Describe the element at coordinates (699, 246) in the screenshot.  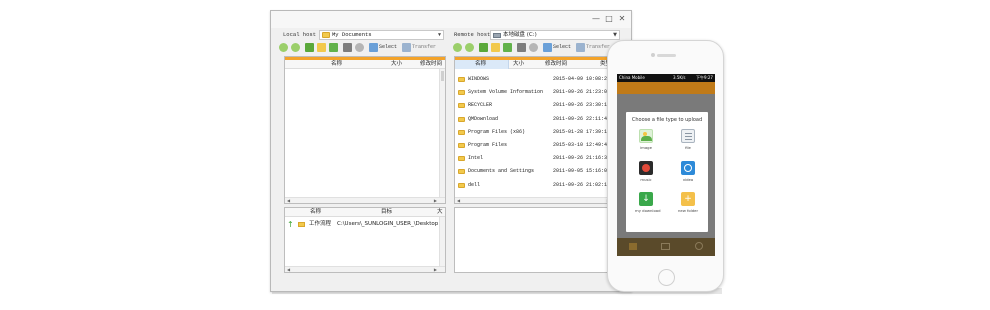
I see `settings-tab-icon` at that location.